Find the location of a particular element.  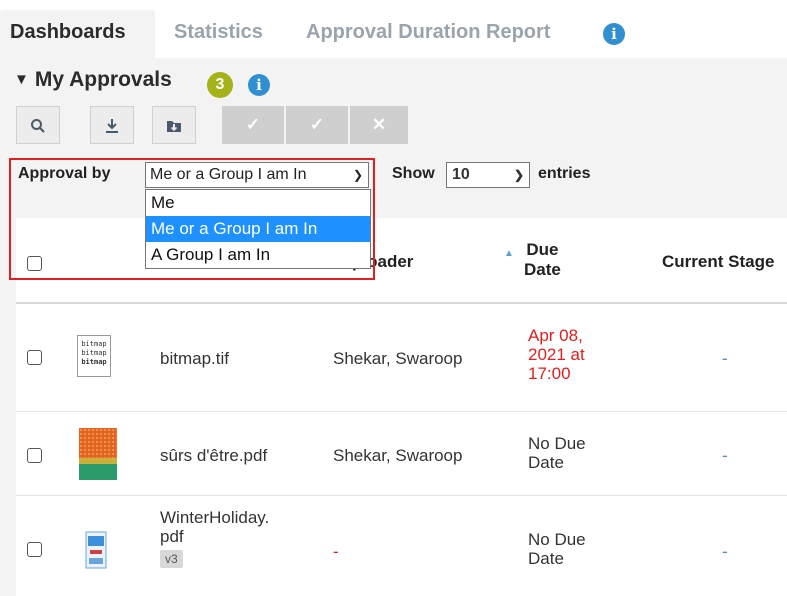

header-current-stage: Current Stage is located at coordinates (718, 262).